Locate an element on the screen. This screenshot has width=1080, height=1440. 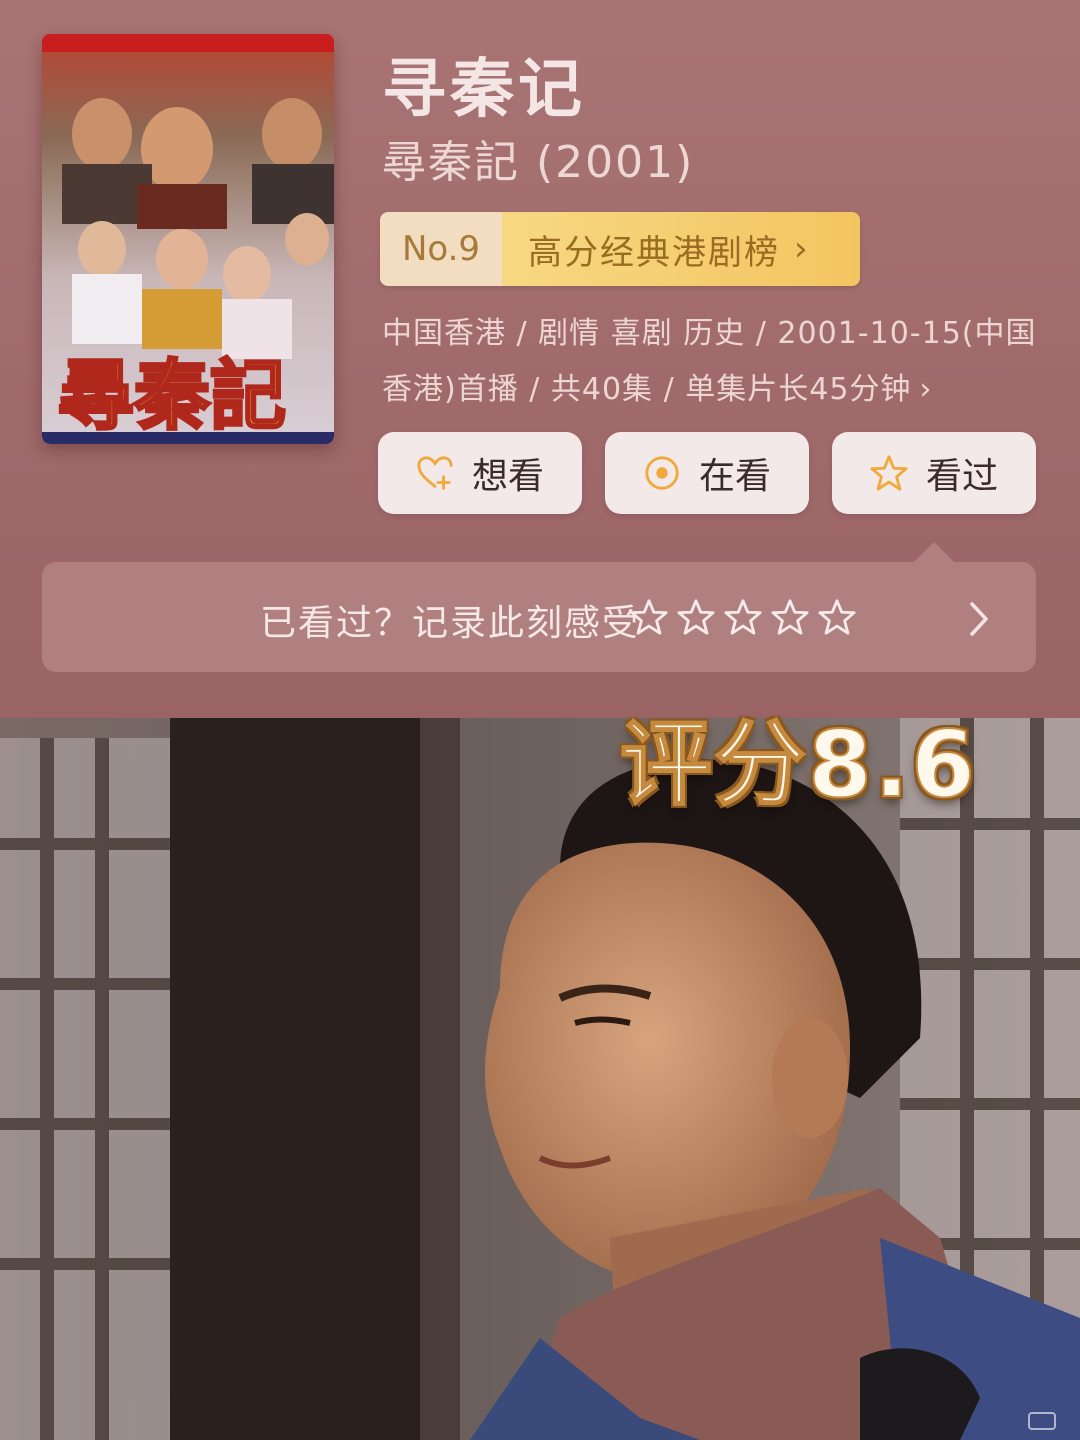
watermark-icon is located at coordinates (1042, 1421).